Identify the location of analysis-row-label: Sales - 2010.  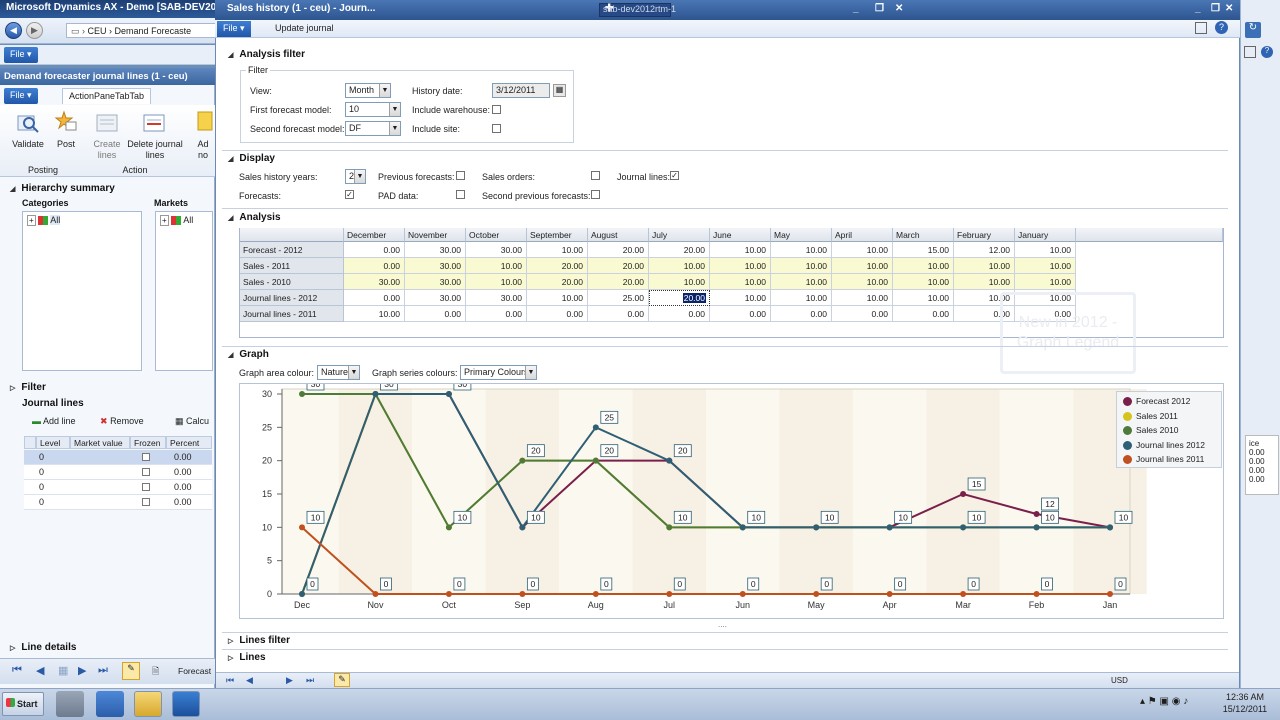
(292, 282).